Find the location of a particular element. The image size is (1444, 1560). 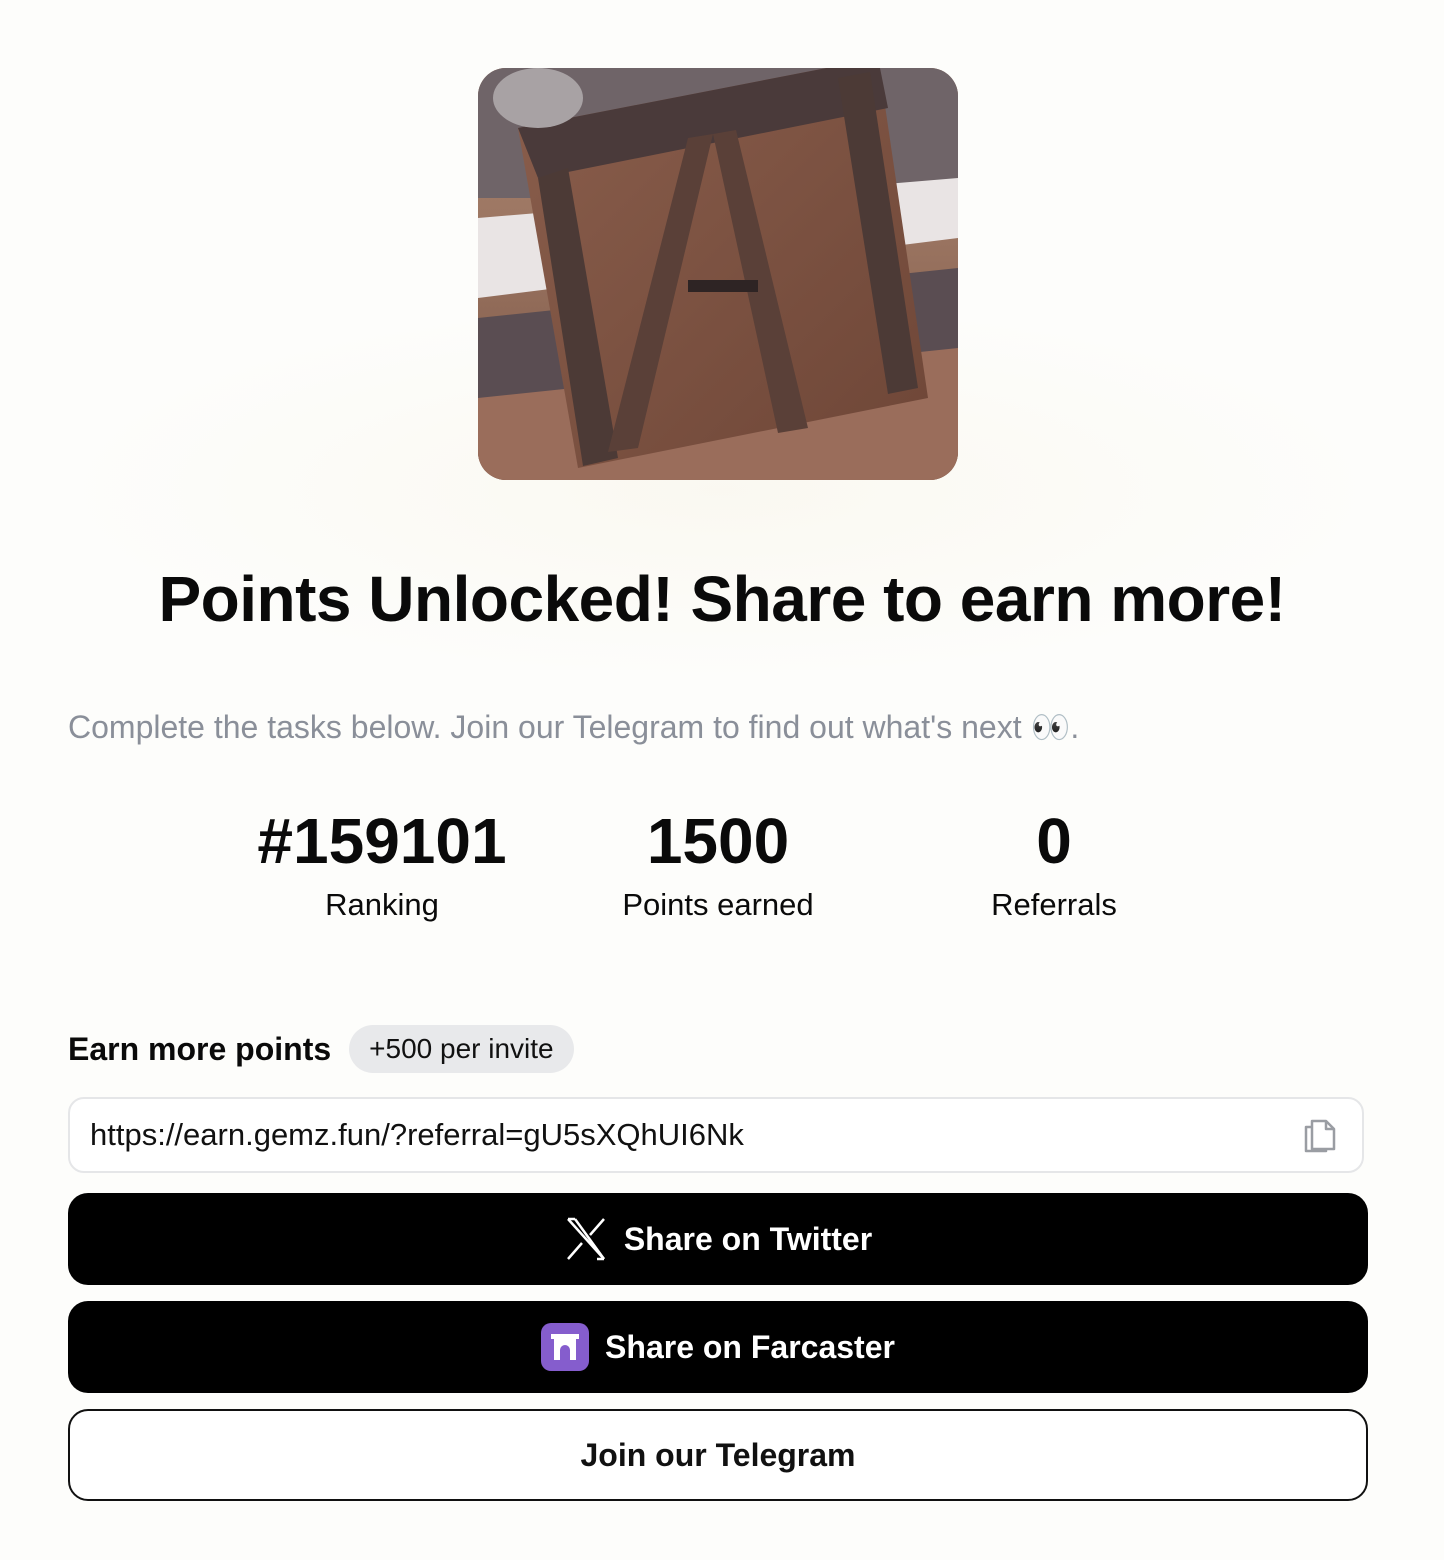

x-logo-icon is located at coordinates (585, 1239).